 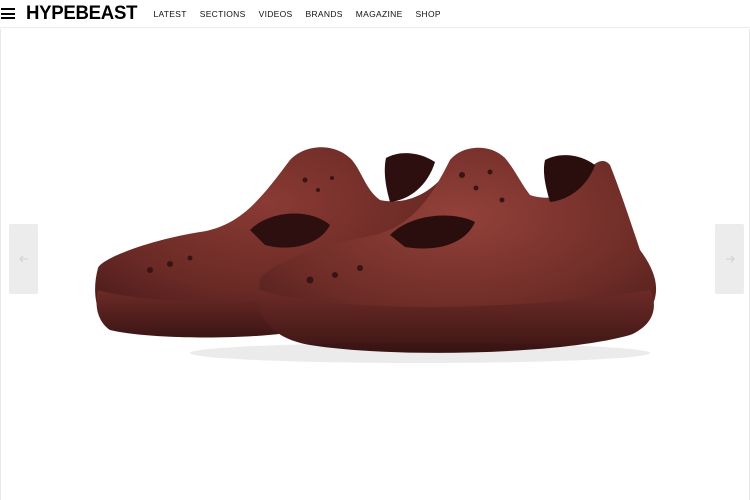 I want to click on arrow-left-icon, so click(x=23, y=259).